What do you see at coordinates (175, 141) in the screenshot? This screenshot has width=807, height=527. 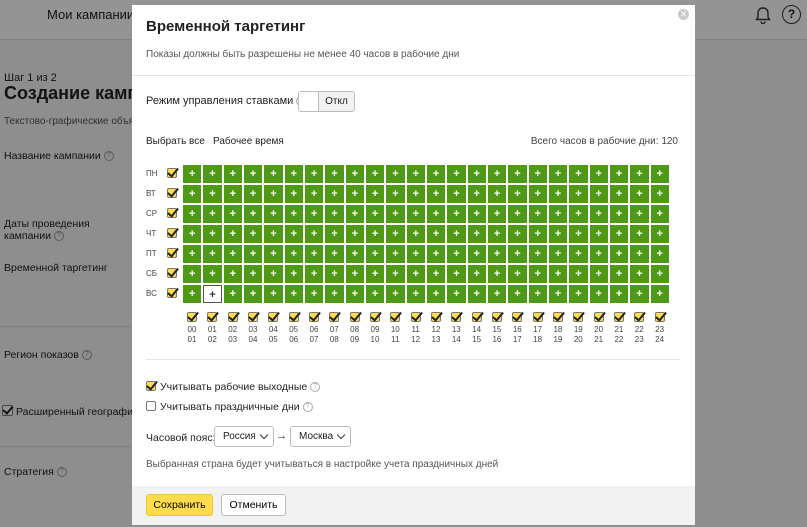 I see `select-all-link: Выбрать все` at bounding box center [175, 141].